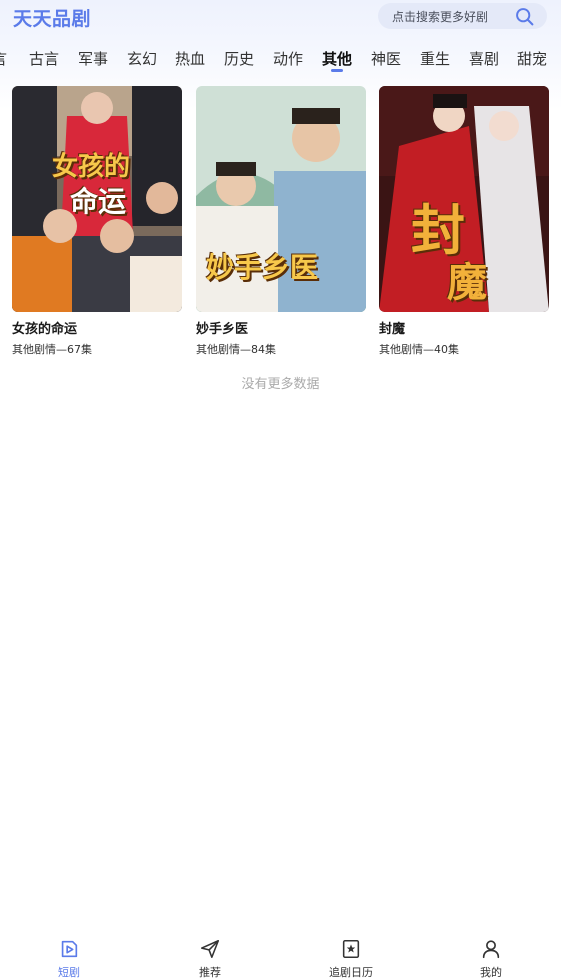 The height and width of the screenshot is (980, 561). I want to click on active-tab-indicator, so click(337, 70).